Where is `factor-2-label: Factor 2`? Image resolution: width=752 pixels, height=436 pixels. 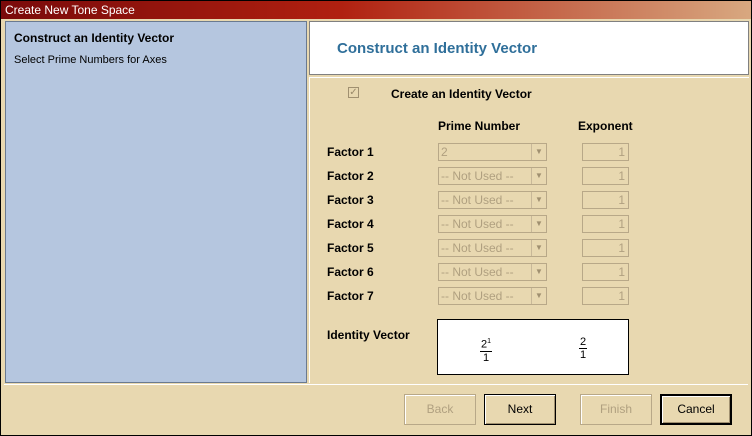
factor-2-label: Factor 2 is located at coordinates (350, 176).